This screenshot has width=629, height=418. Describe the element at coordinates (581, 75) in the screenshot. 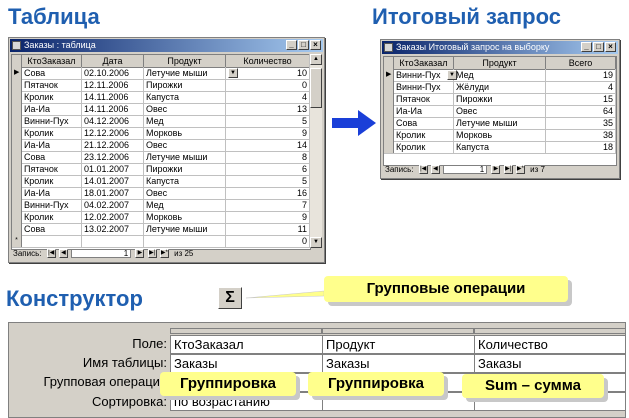

I see `table-cell: 19` at that location.